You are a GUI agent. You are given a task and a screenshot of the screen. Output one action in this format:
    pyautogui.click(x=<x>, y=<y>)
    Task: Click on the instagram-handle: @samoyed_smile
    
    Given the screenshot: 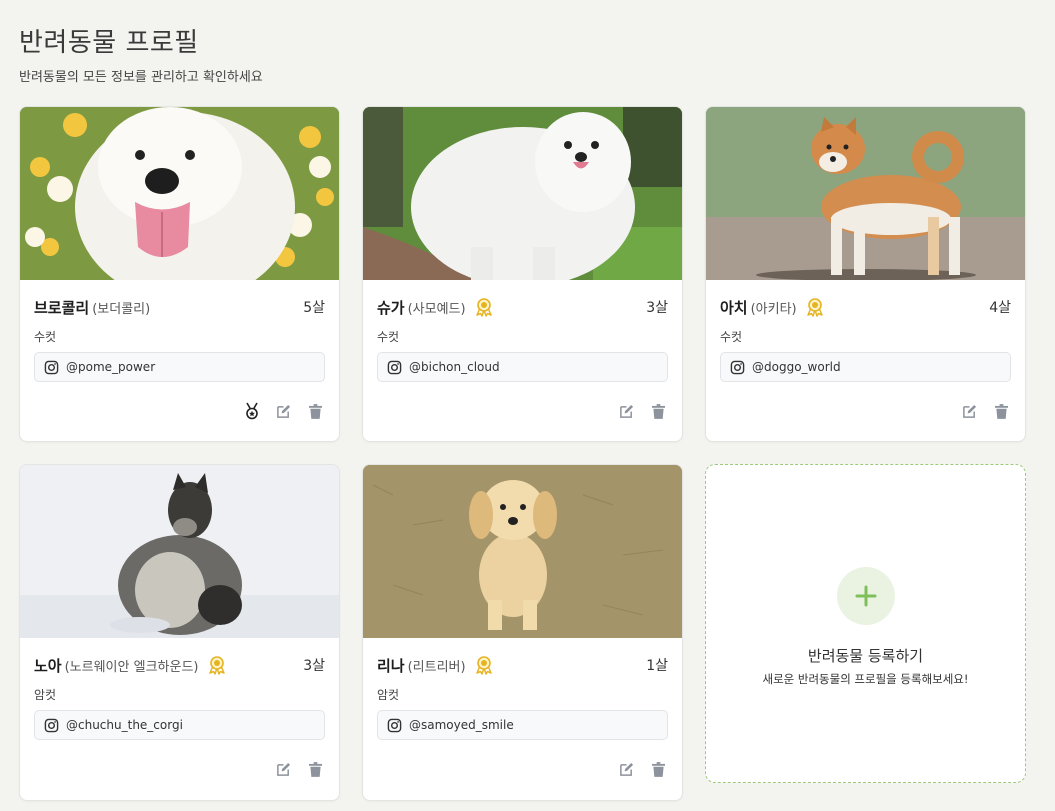 What is the action you would take?
    pyautogui.click(x=461, y=725)
    